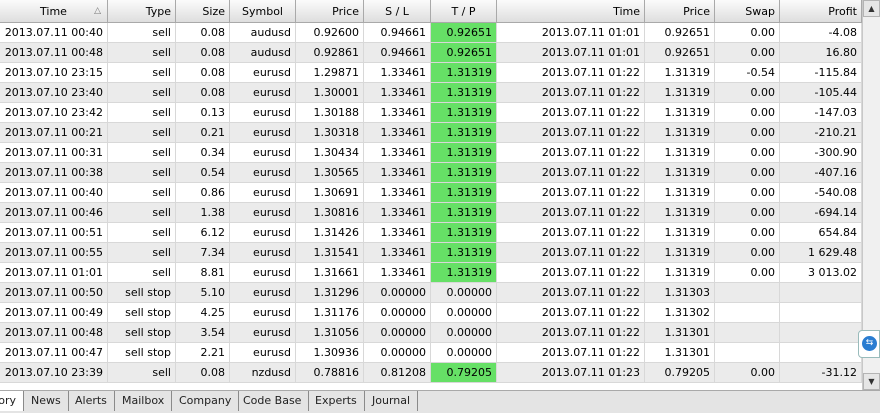  I want to click on header-symbol: Symbol, so click(263, 11).